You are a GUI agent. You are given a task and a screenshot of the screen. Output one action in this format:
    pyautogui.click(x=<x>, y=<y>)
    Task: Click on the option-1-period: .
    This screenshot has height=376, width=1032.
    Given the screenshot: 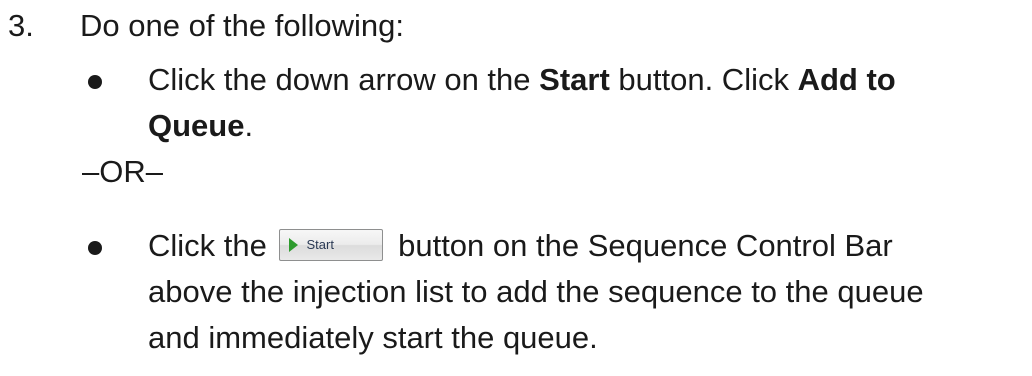 What is the action you would take?
    pyautogui.click(x=249, y=125)
    